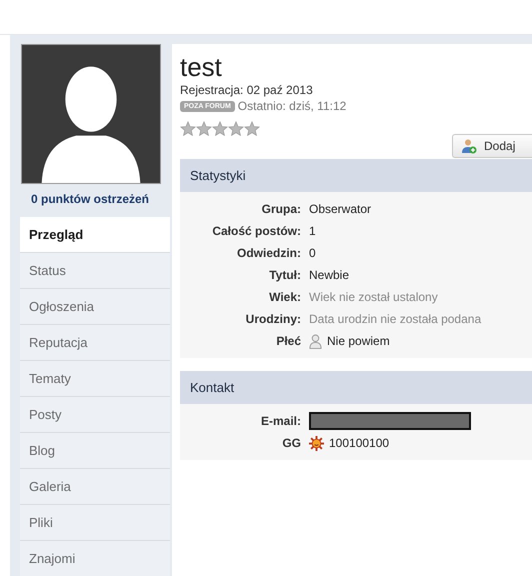 This screenshot has height=576, width=532. What do you see at coordinates (329, 275) in the screenshot?
I see `field-value: Newbie` at bounding box center [329, 275].